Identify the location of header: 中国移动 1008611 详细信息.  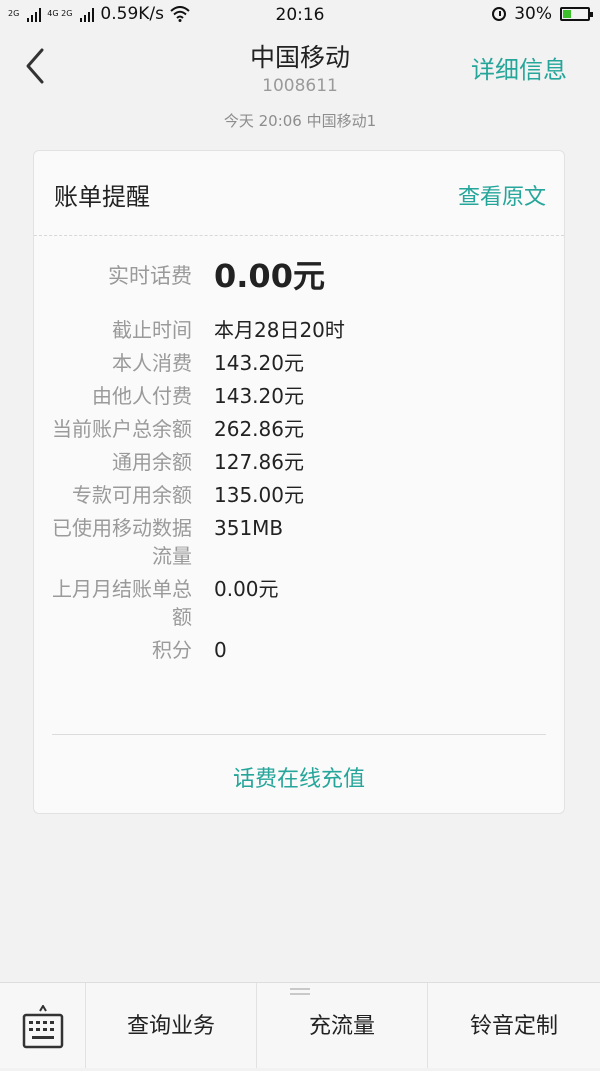
(300, 66).